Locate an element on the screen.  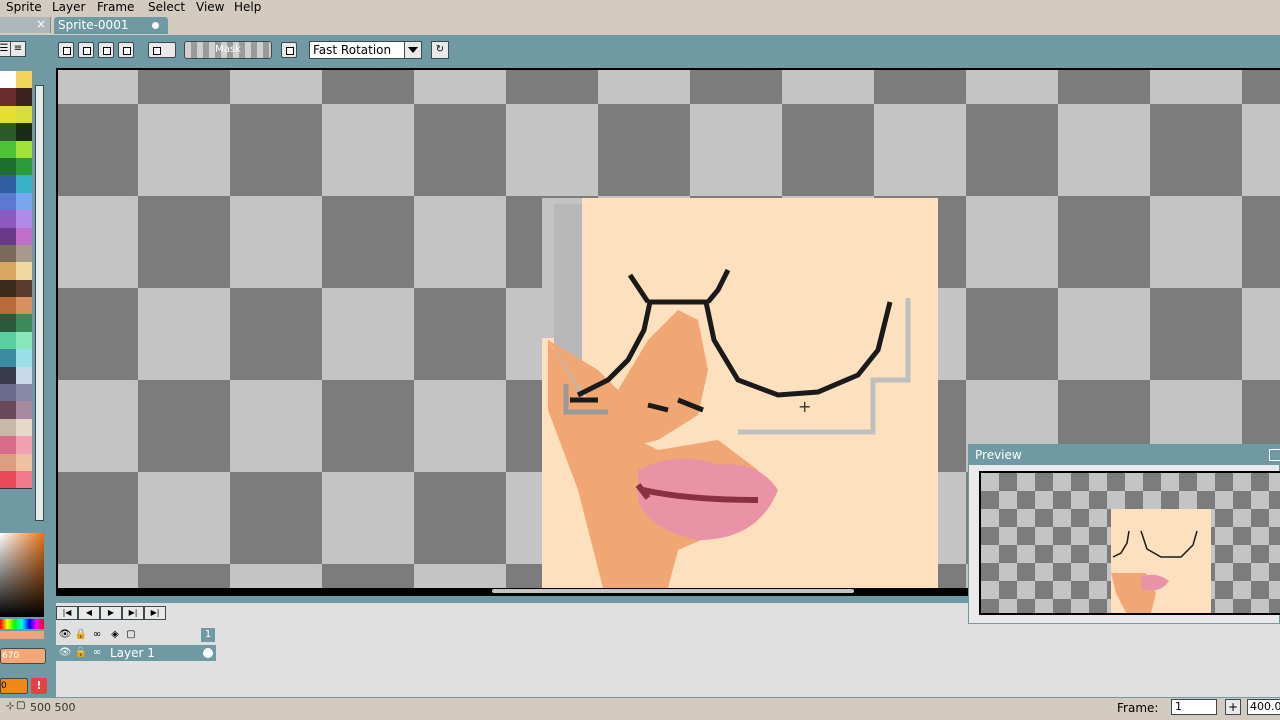
menu-select: Select is located at coordinates (166, 7).